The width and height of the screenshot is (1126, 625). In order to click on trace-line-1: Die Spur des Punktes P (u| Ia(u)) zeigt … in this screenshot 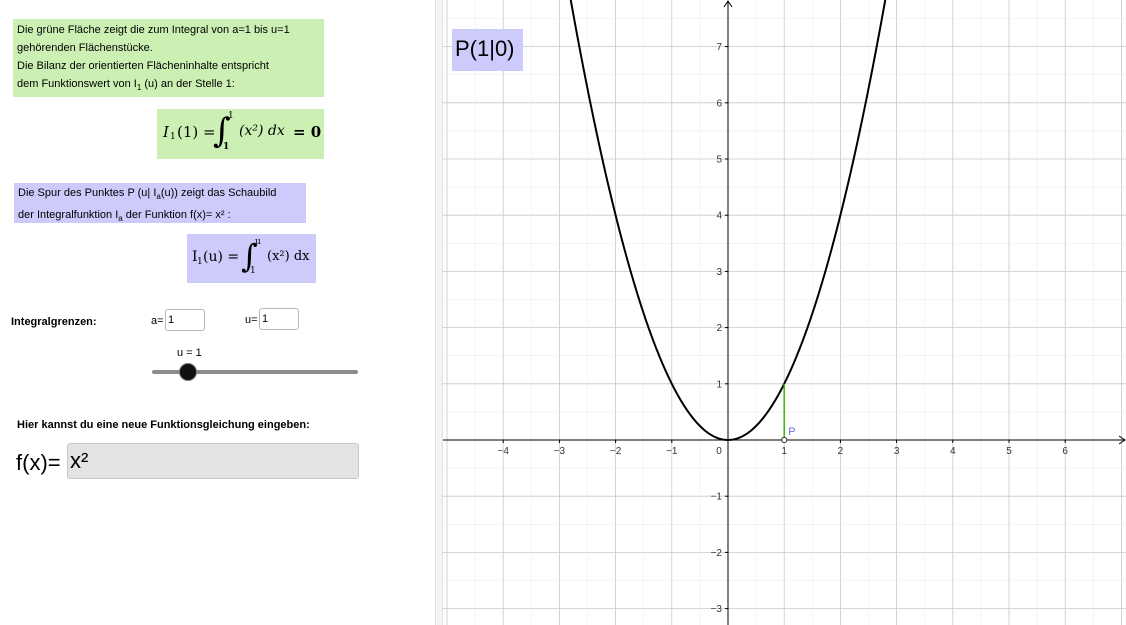, I will do `click(147, 194)`.